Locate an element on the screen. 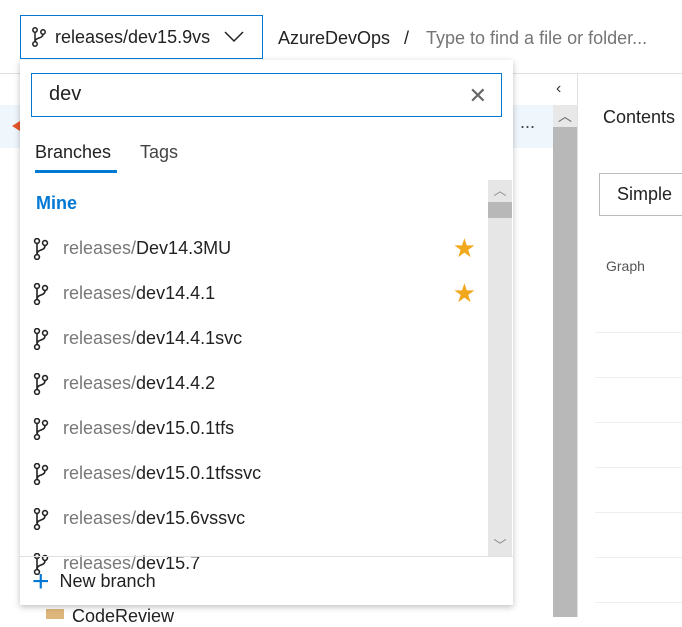 Image resolution: width=682 pixels, height=627 pixels. branch-selector-button: releases/dev15.9vs is located at coordinates (141, 37).